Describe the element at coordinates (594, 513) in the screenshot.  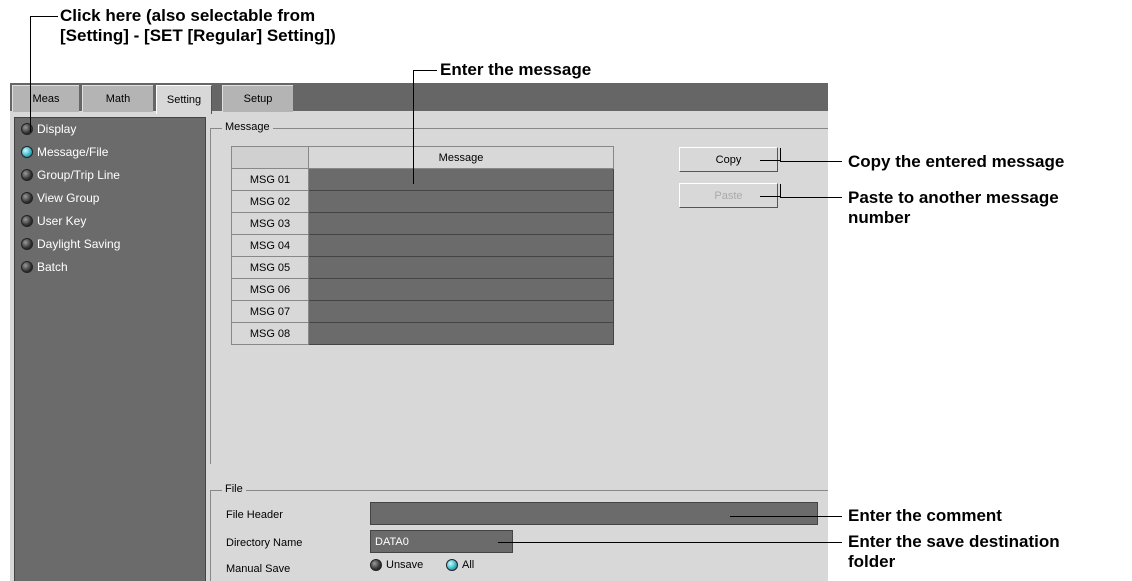
I see `file-header-field` at that location.